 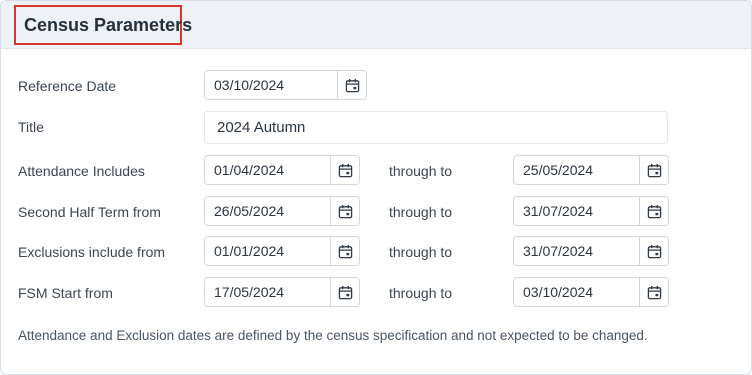 I want to click on second-half-term-to-picker-button, so click(x=654, y=211).